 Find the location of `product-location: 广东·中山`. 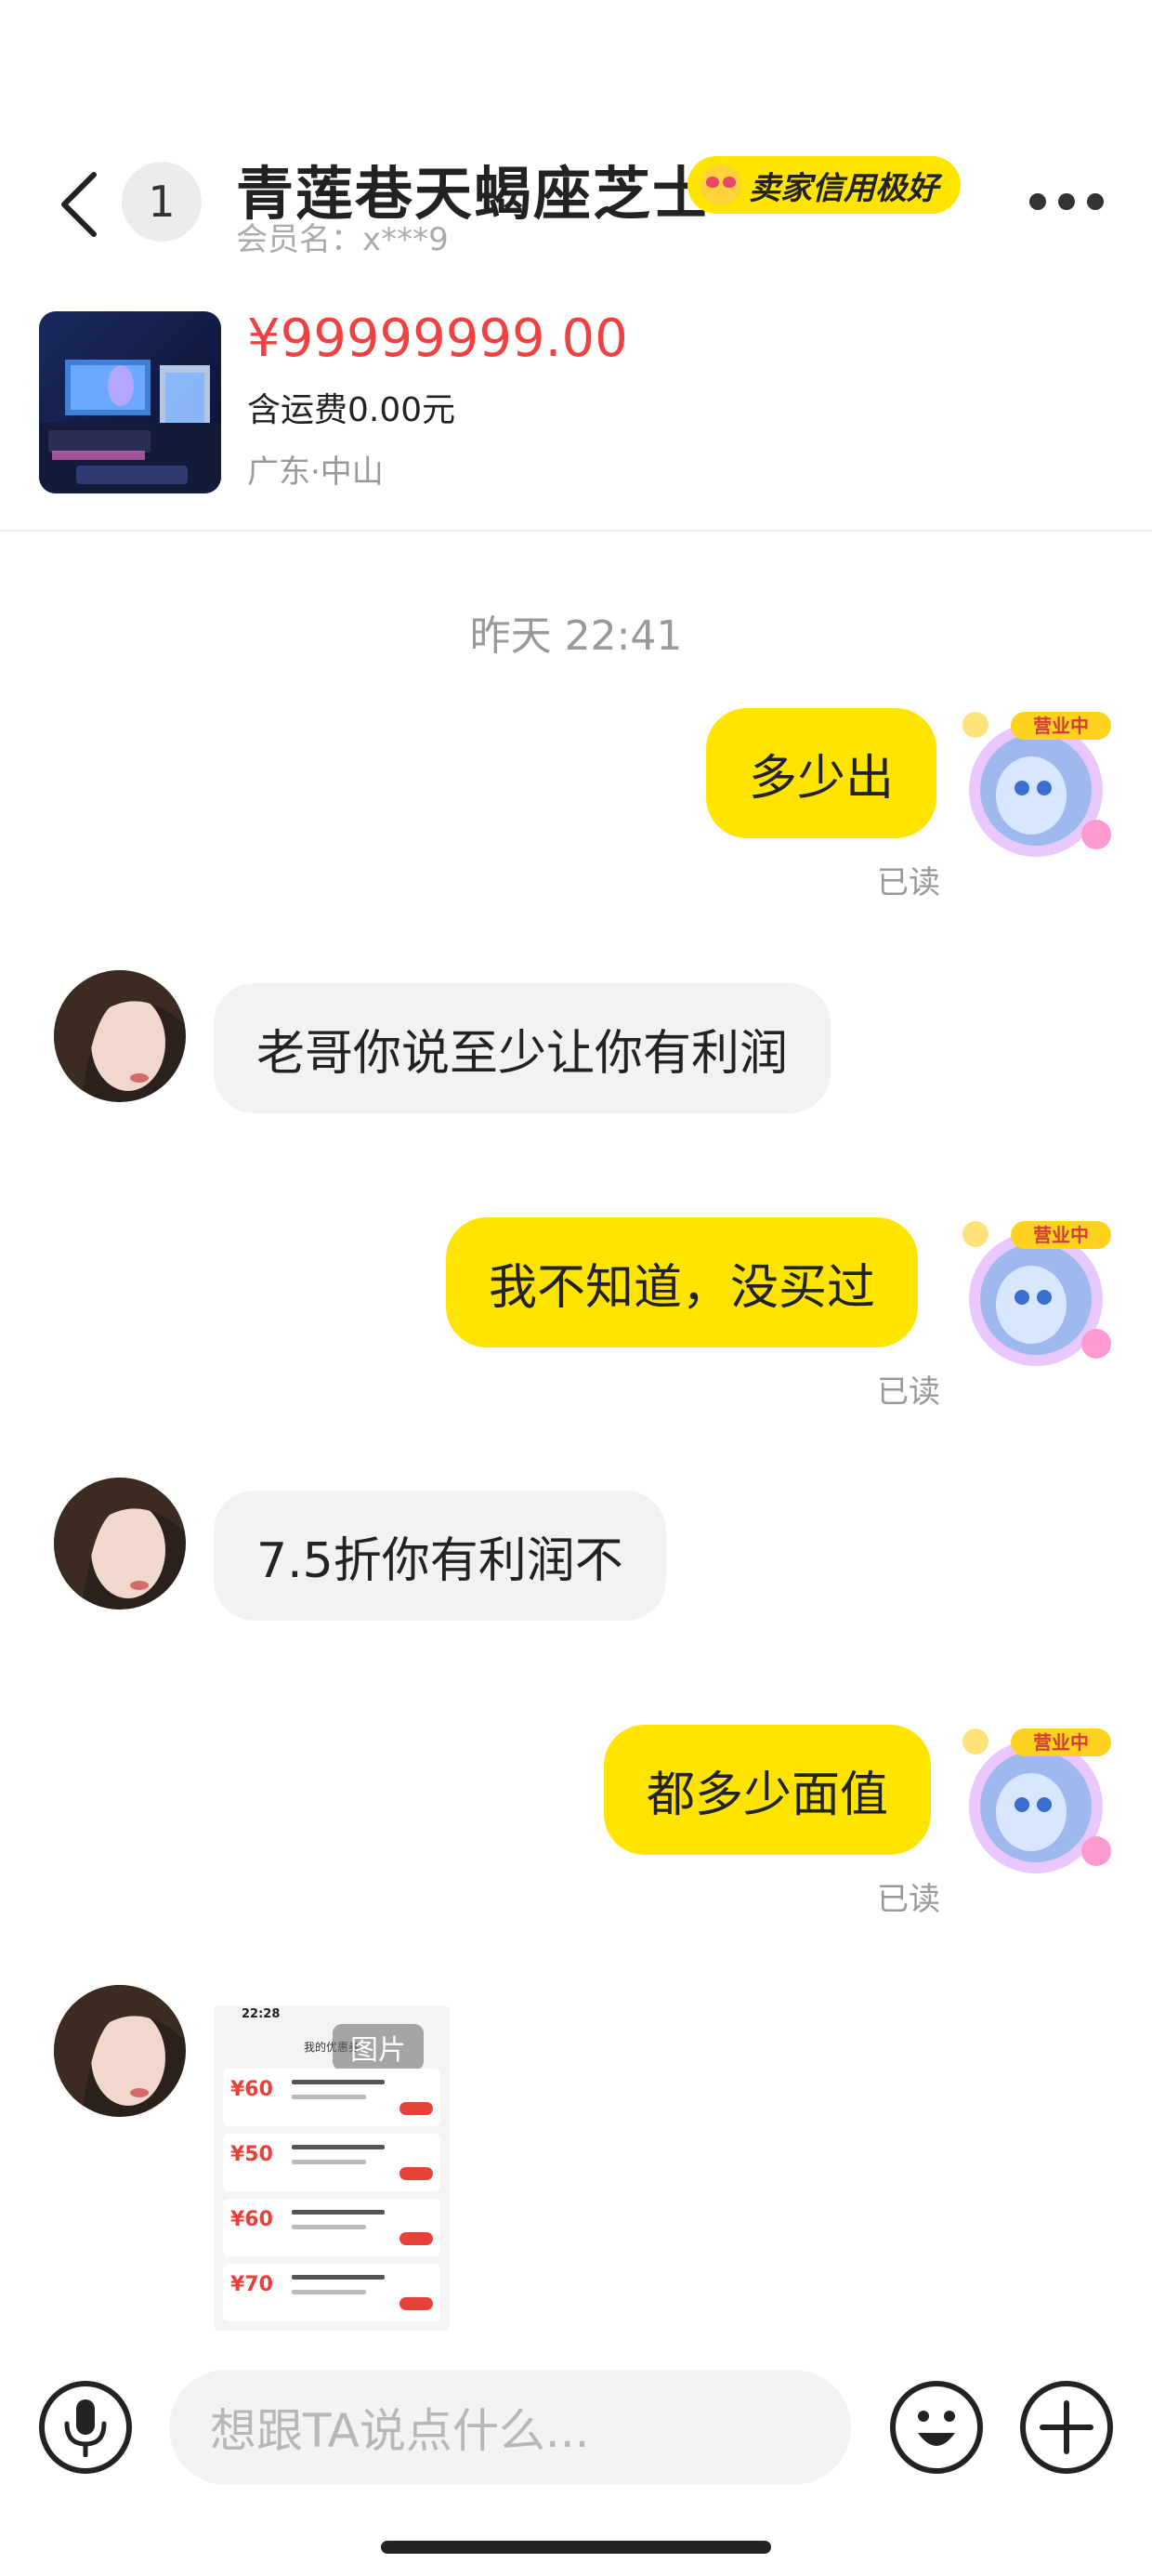

product-location: 广东·中山 is located at coordinates (315, 472).